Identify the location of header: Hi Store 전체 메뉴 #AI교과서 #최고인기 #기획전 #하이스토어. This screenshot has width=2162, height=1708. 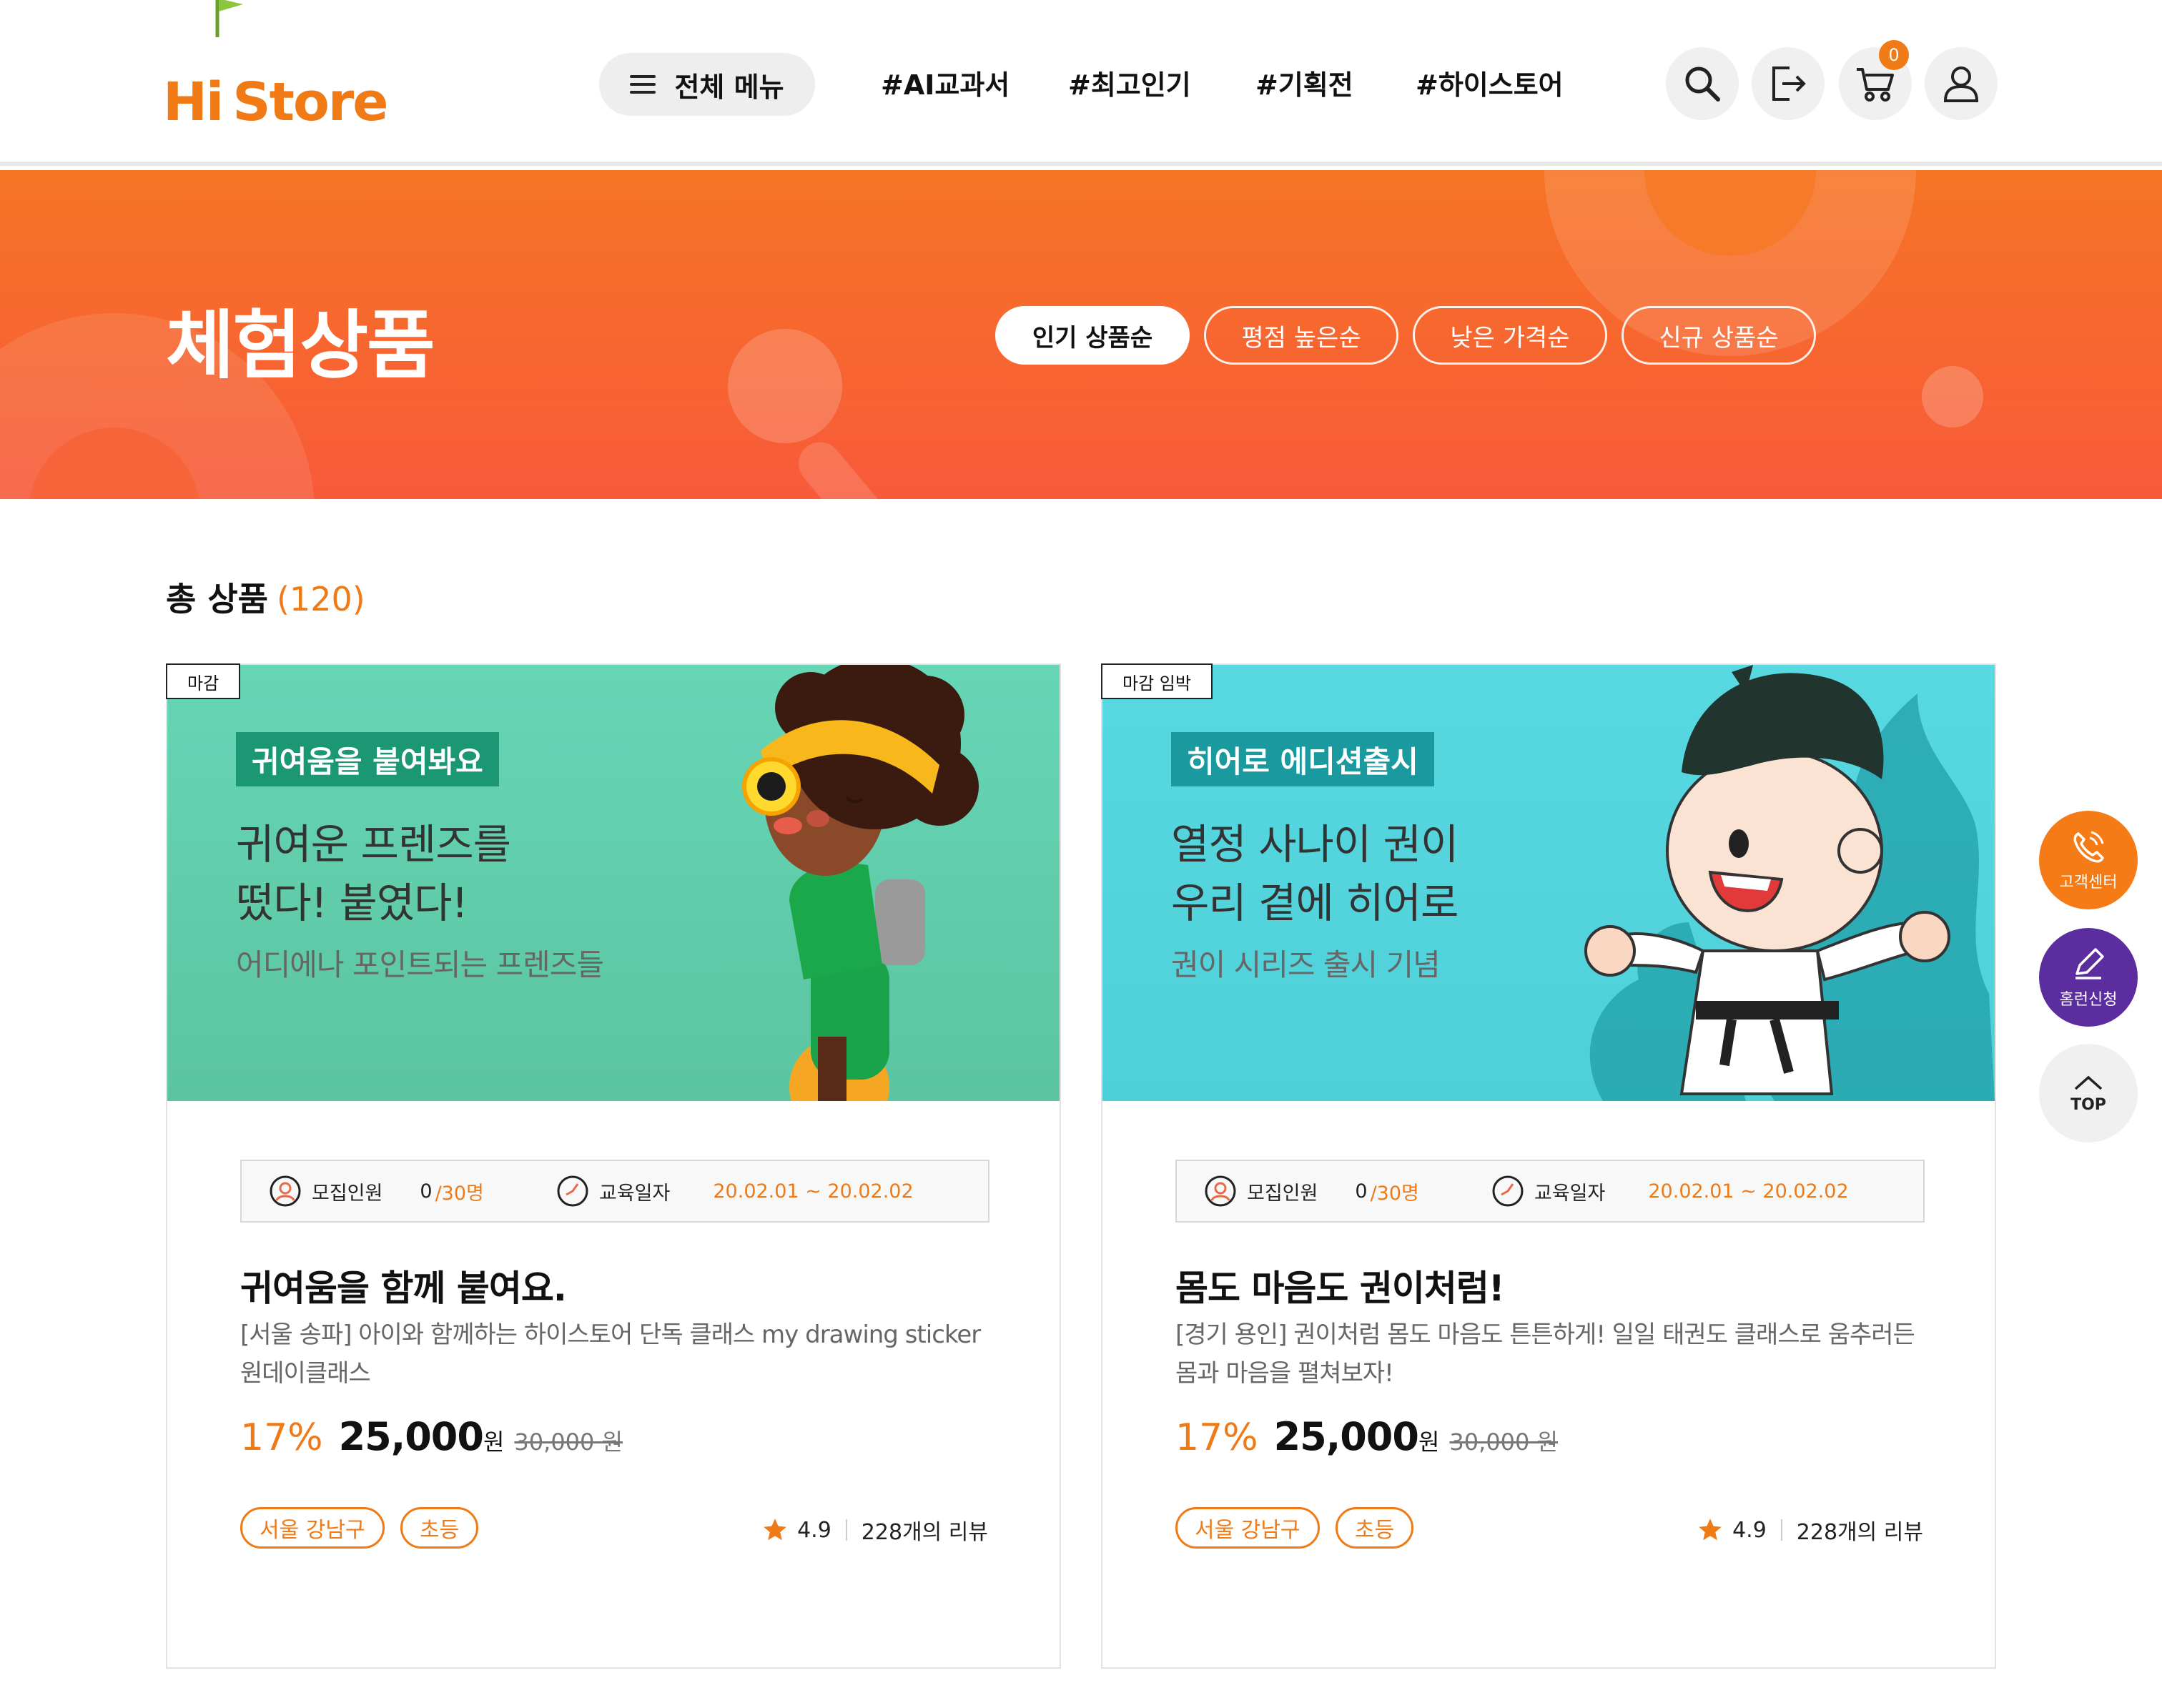
(1081, 83).